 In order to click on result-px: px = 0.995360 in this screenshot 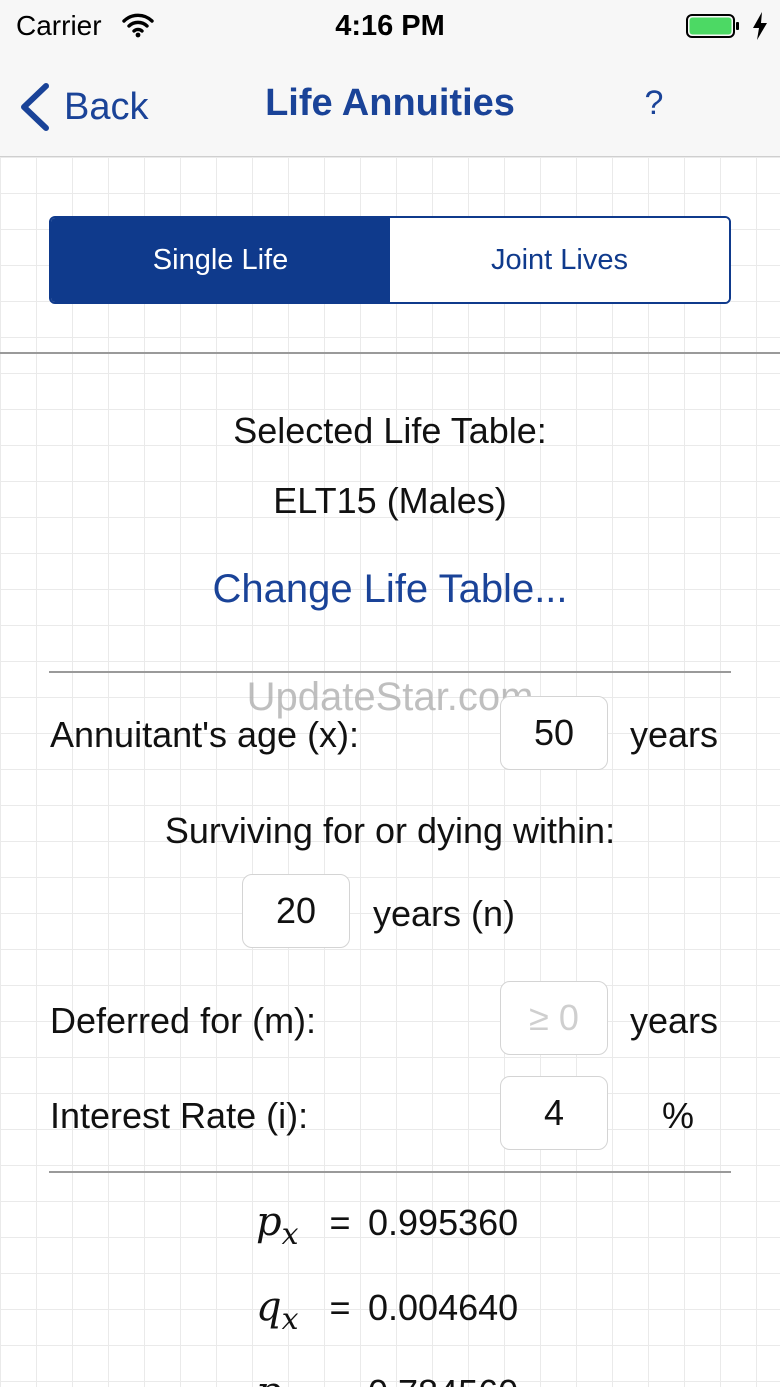, I will do `click(387, 1225)`.